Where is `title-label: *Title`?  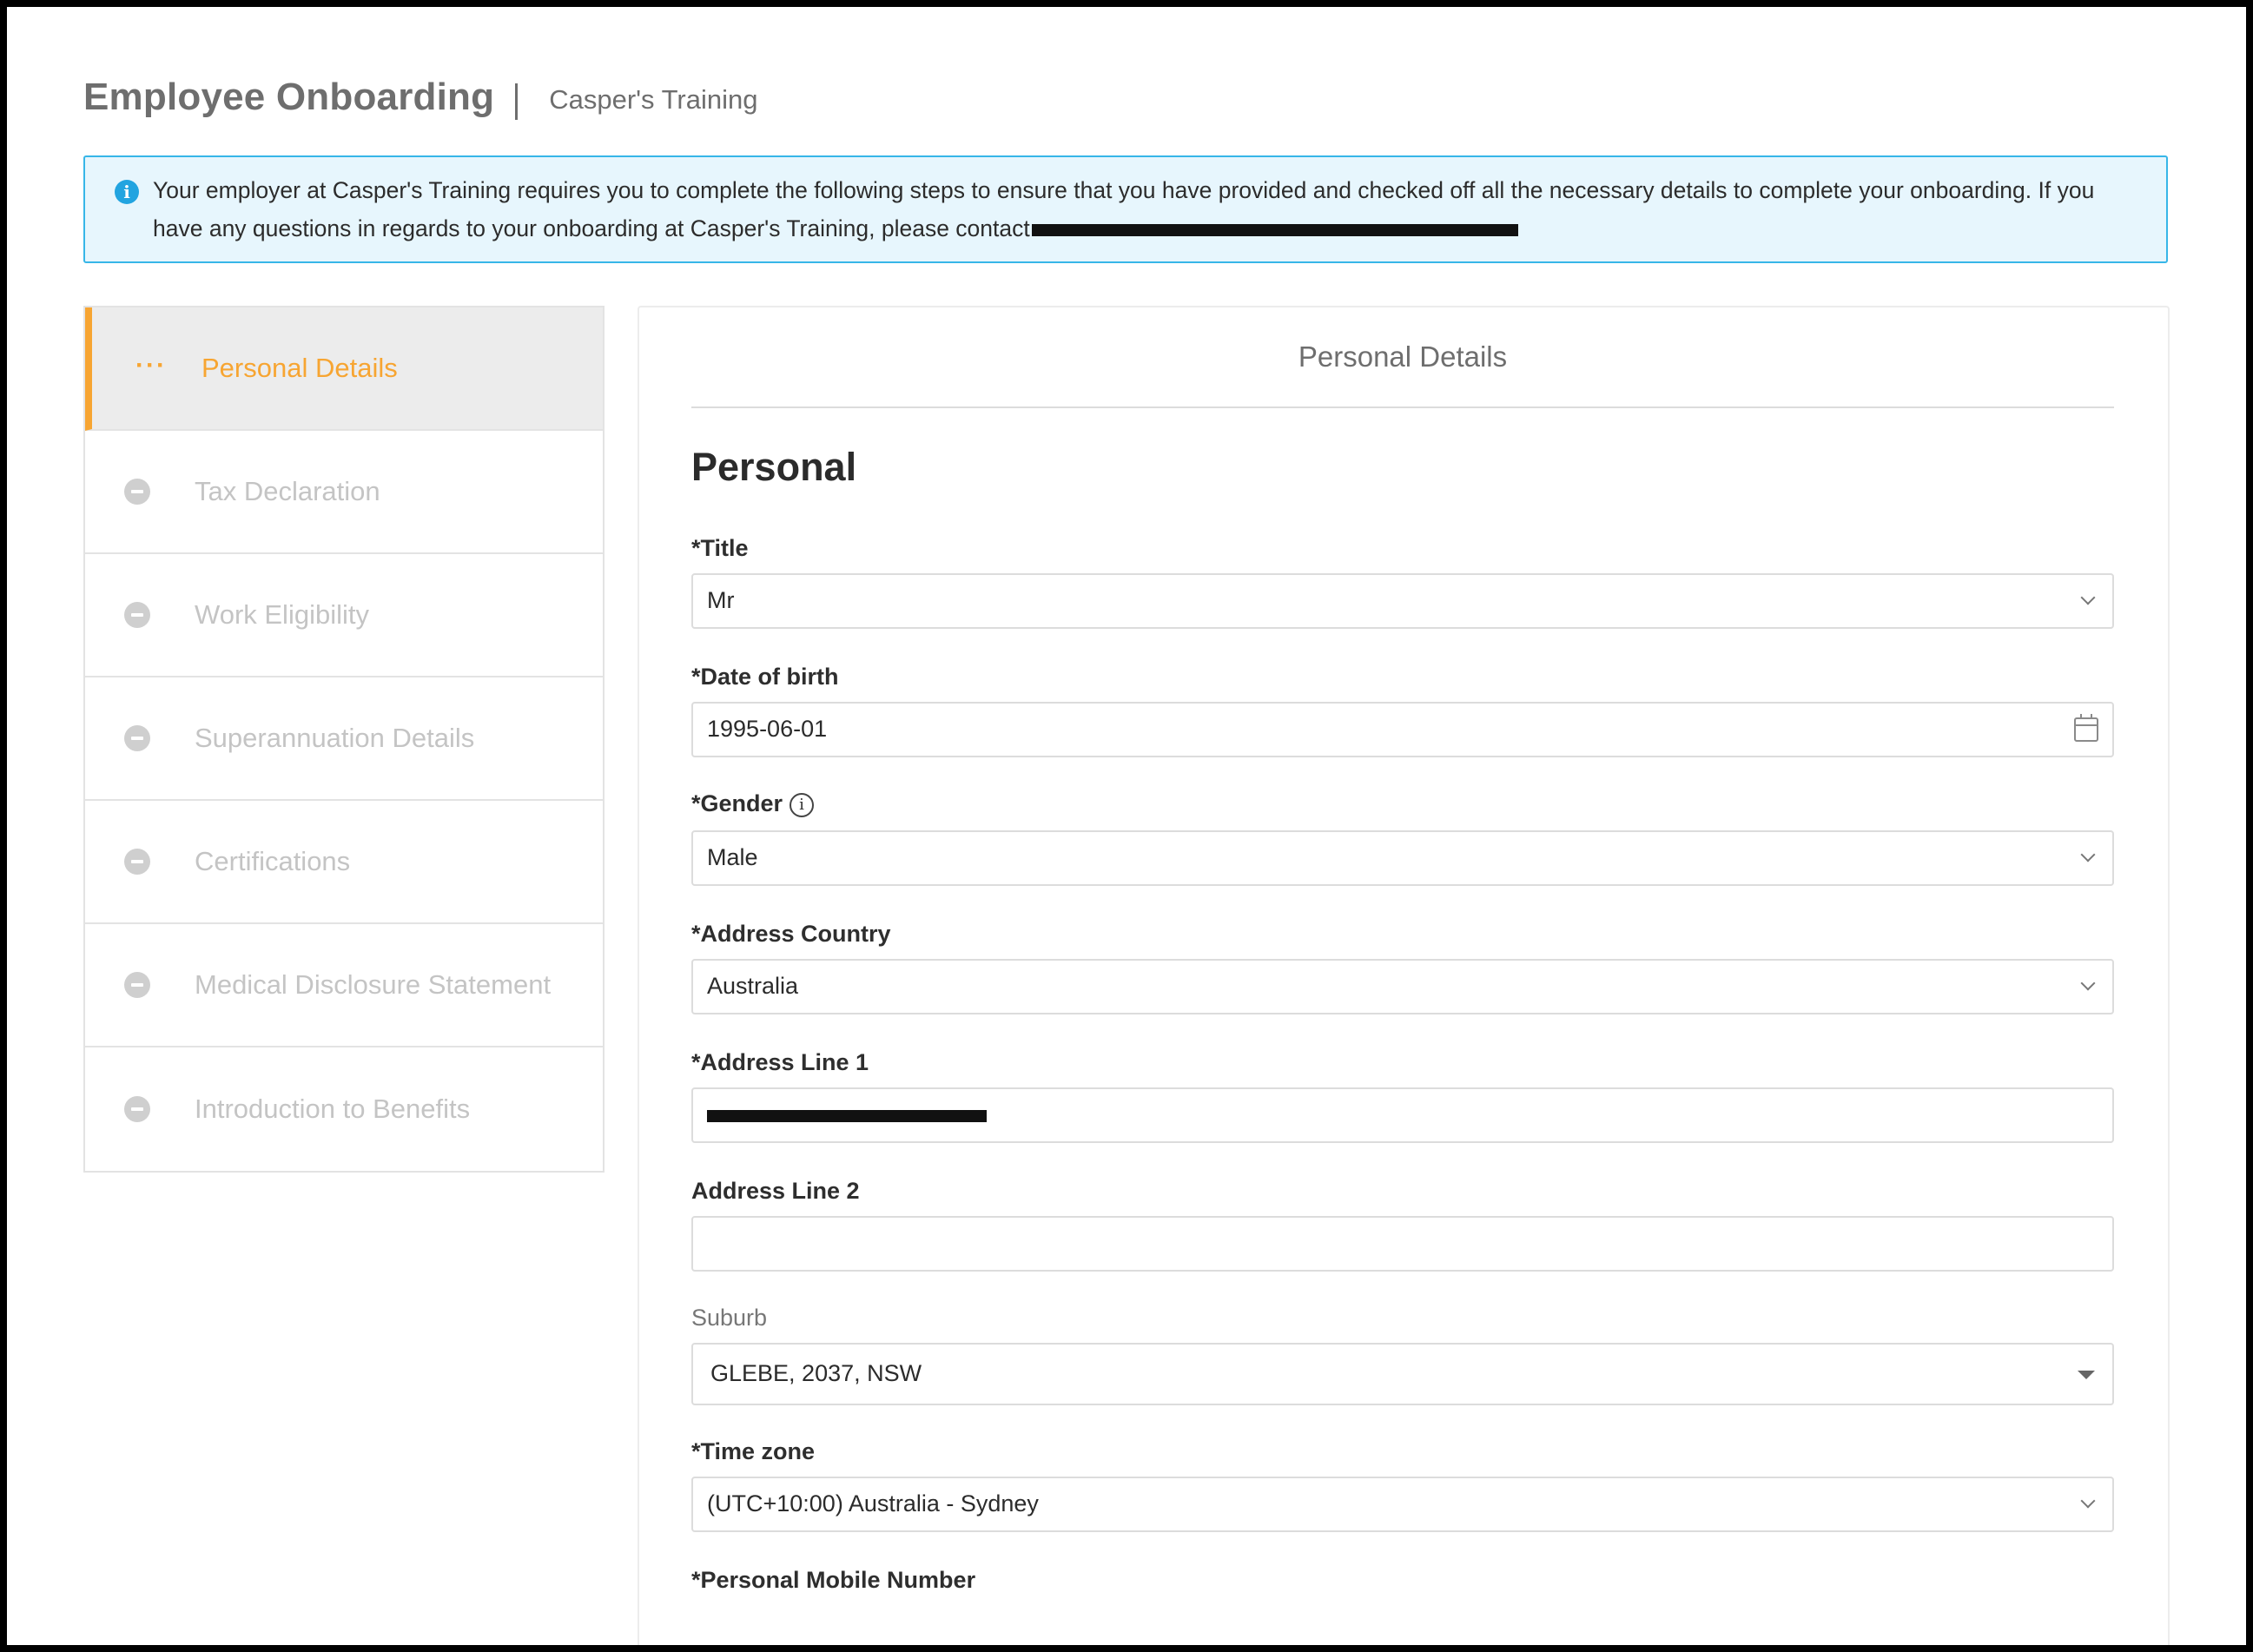 title-label: *Title is located at coordinates (720, 548).